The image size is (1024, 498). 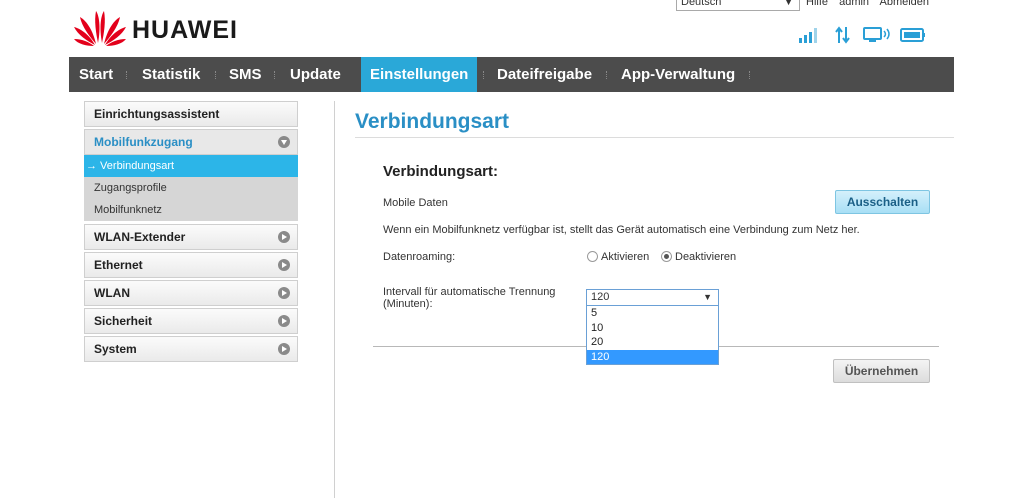 I want to click on sidebar-item-label: Ethernet, so click(x=118, y=265).